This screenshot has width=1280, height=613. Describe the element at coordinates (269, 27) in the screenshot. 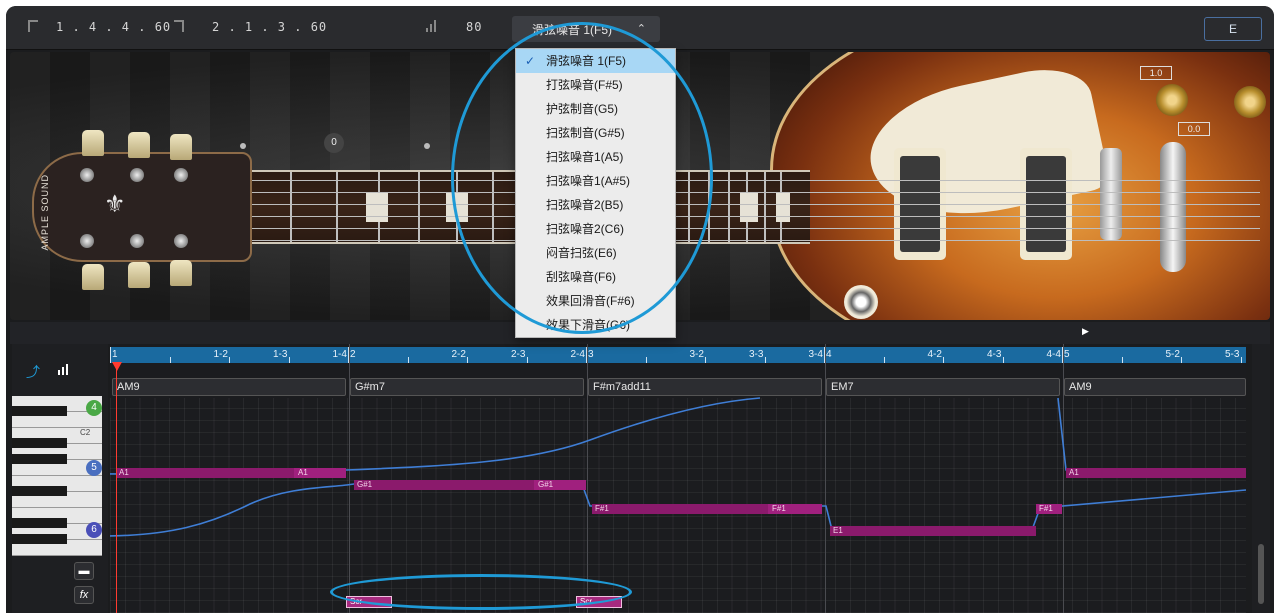

I see `position-end: 2 . 1 . 3 . 60` at that location.